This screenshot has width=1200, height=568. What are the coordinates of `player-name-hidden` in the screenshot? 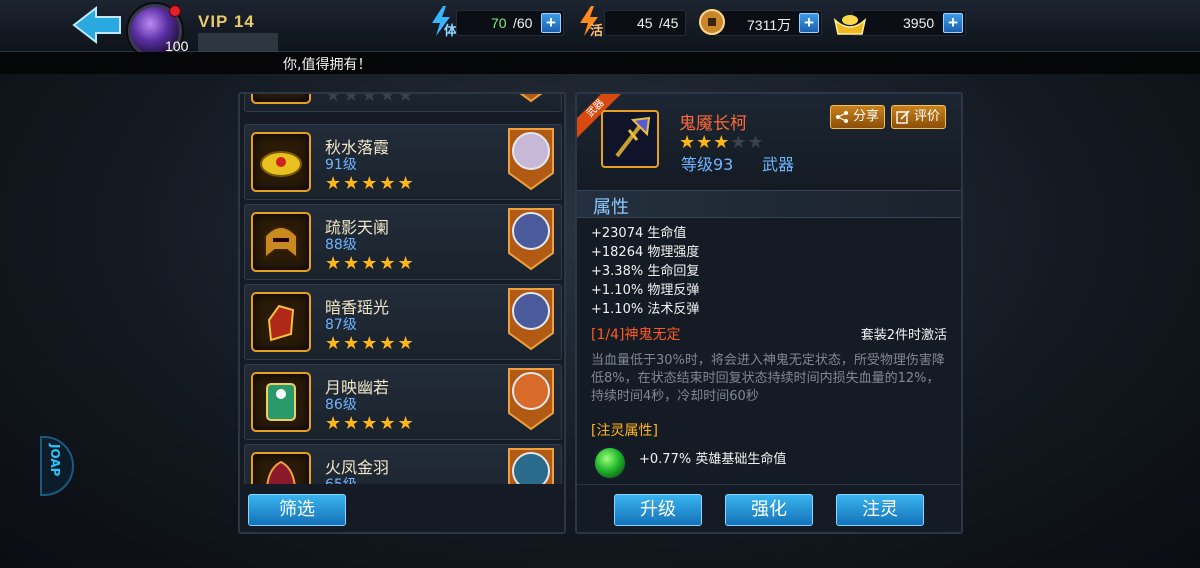 It's located at (238, 43).